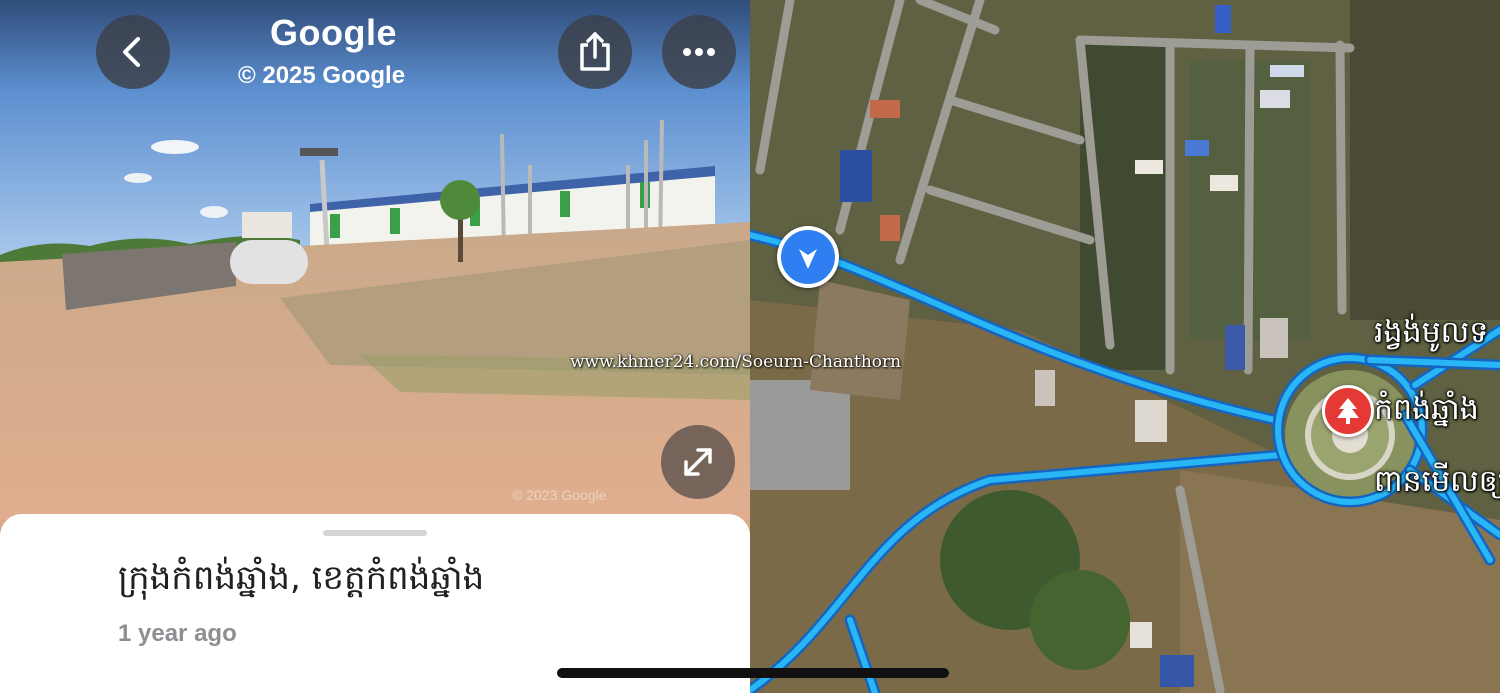  I want to click on home-indicator, so click(753, 673).